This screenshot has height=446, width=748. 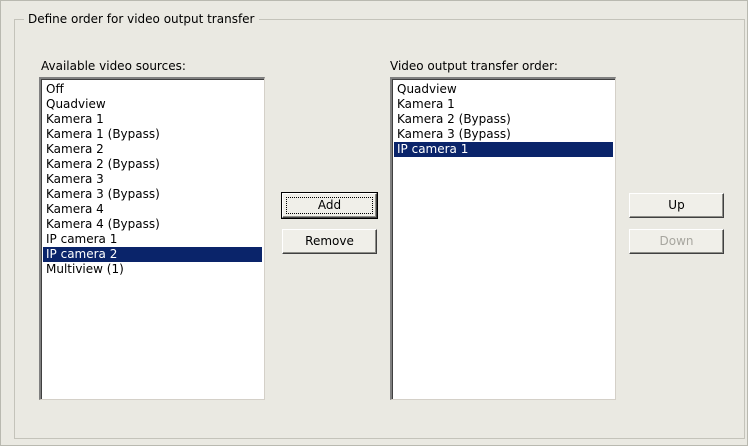 I want to click on list-item: Kamera 4, so click(x=152, y=209).